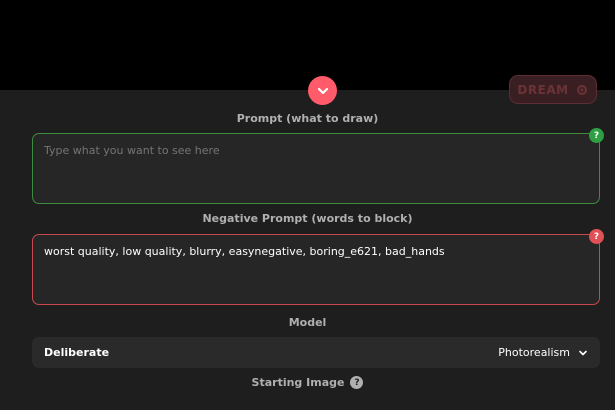  What do you see at coordinates (307, 218) in the screenshot?
I see `negative-prompt-label: Negative Prompt (words to block)` at bounding box center [307, 218].